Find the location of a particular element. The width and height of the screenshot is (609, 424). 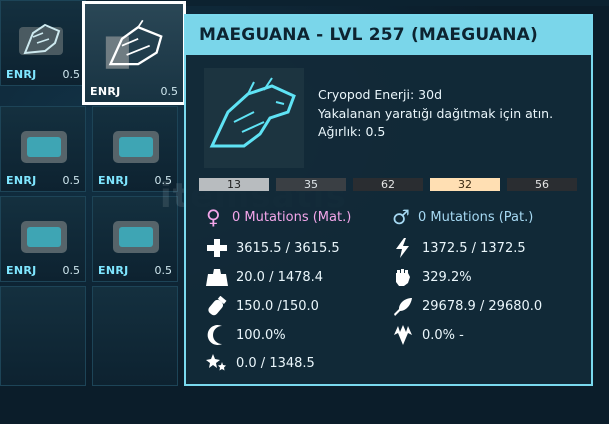

paternal-mutations-text: 0 Mutations (Pat.) is located at coordinates (476, 217).